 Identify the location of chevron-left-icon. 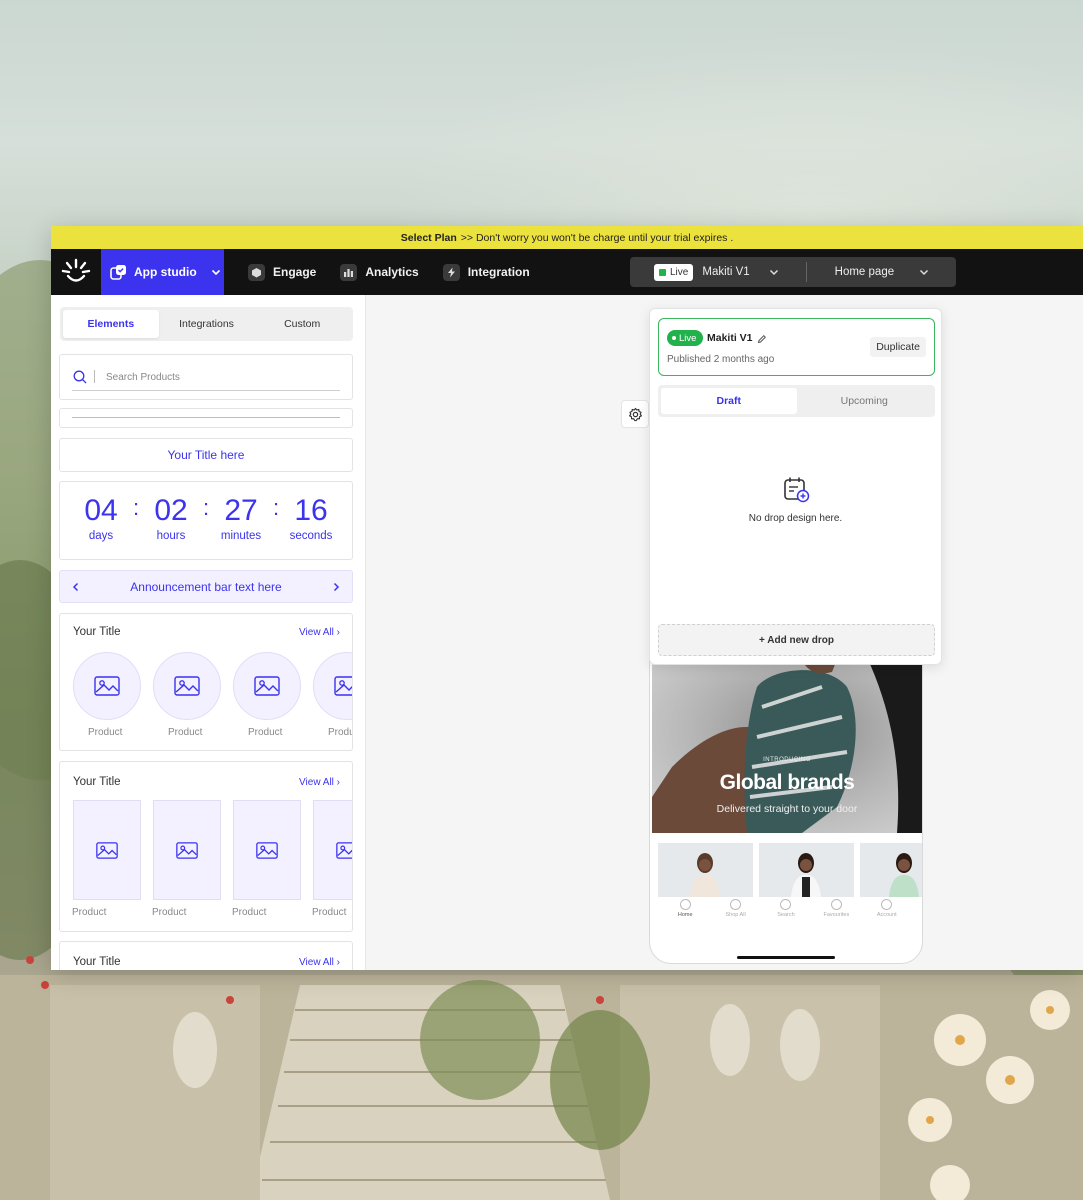
(76, 587).